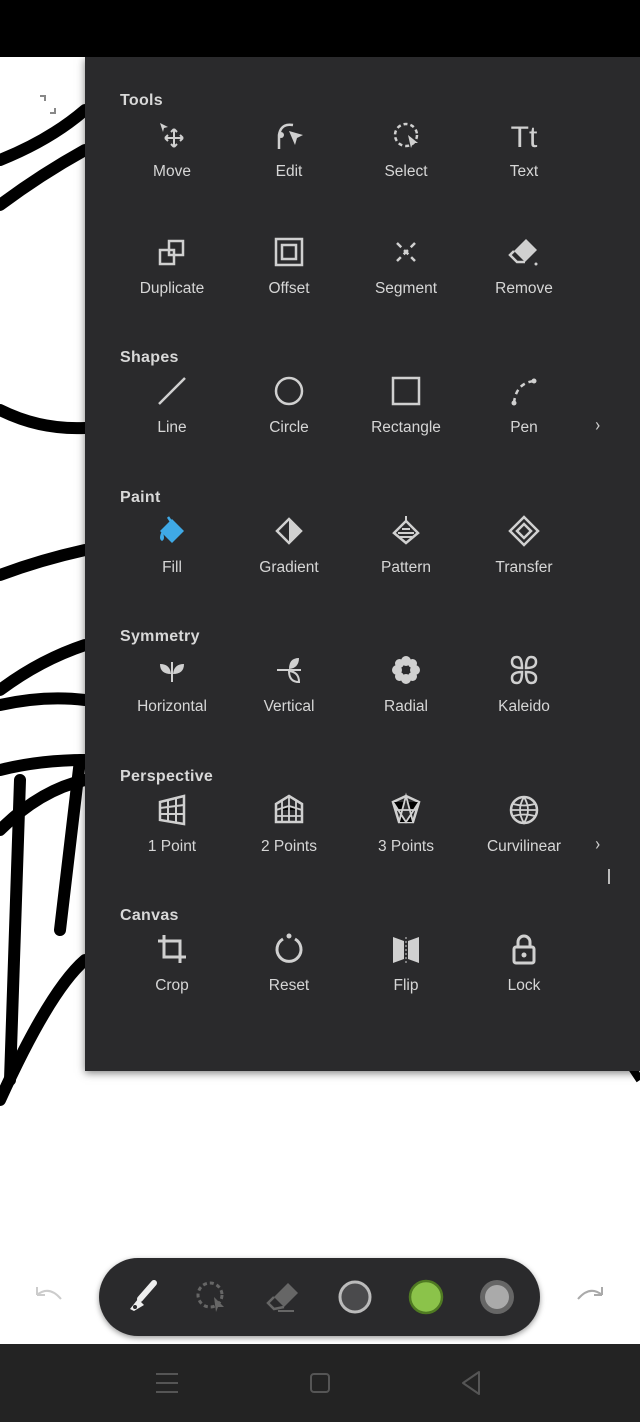  What do you see at coordinates (406, 530) in the screenshot?
I see `pattern-icon` at bounding box center [406, 530].